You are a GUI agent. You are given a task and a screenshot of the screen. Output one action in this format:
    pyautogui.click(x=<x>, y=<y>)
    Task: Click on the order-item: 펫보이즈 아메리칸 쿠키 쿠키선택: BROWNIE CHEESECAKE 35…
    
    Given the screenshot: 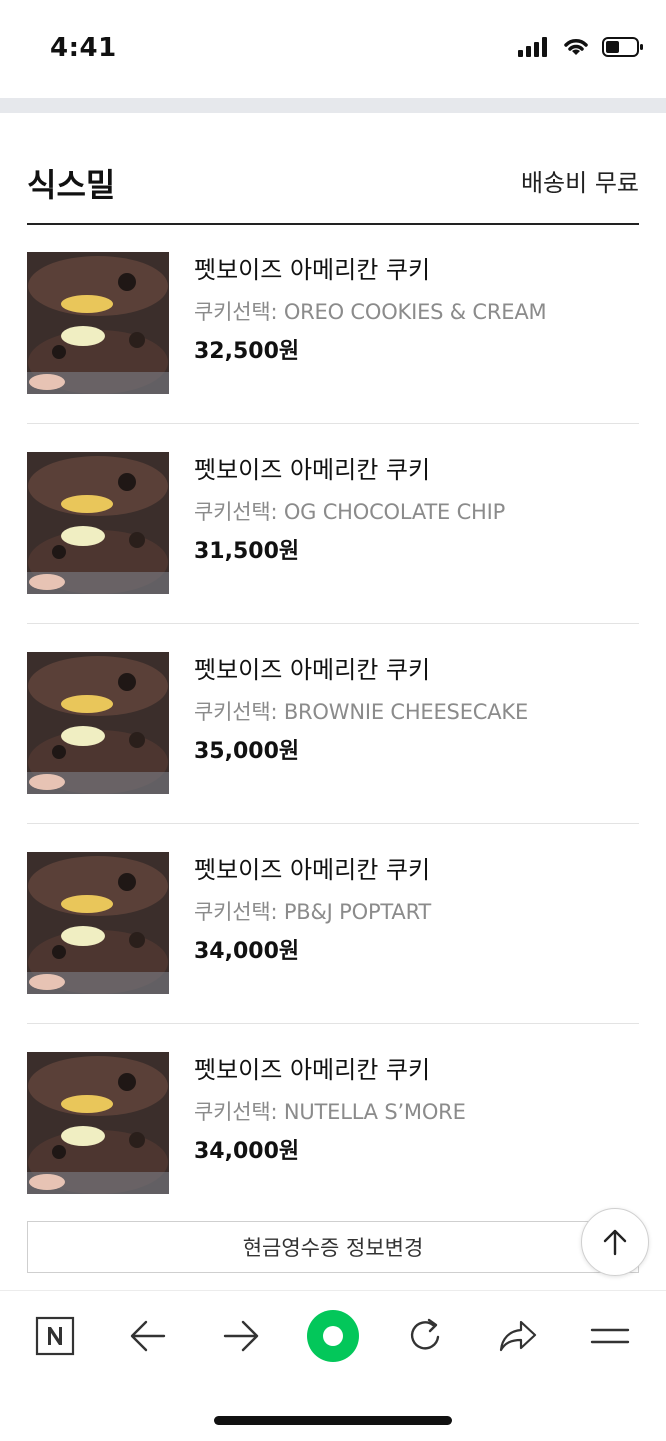 What is the action you would take?
    pyautogui.click(x=333, y=724)
    